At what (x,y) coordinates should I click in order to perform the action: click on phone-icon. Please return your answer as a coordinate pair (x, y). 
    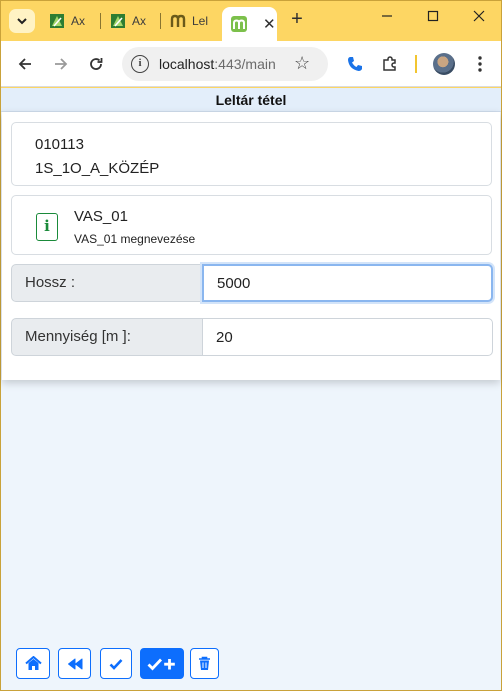
    Looking at the image, I should click on (355, 64).